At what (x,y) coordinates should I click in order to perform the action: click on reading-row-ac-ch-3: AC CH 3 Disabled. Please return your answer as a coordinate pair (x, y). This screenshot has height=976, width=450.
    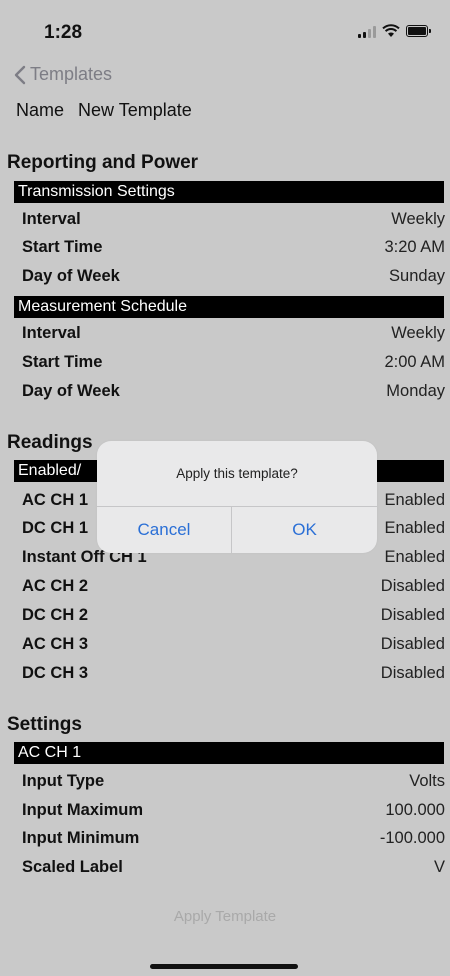
    Looking at the image, I should click on (233, 644).